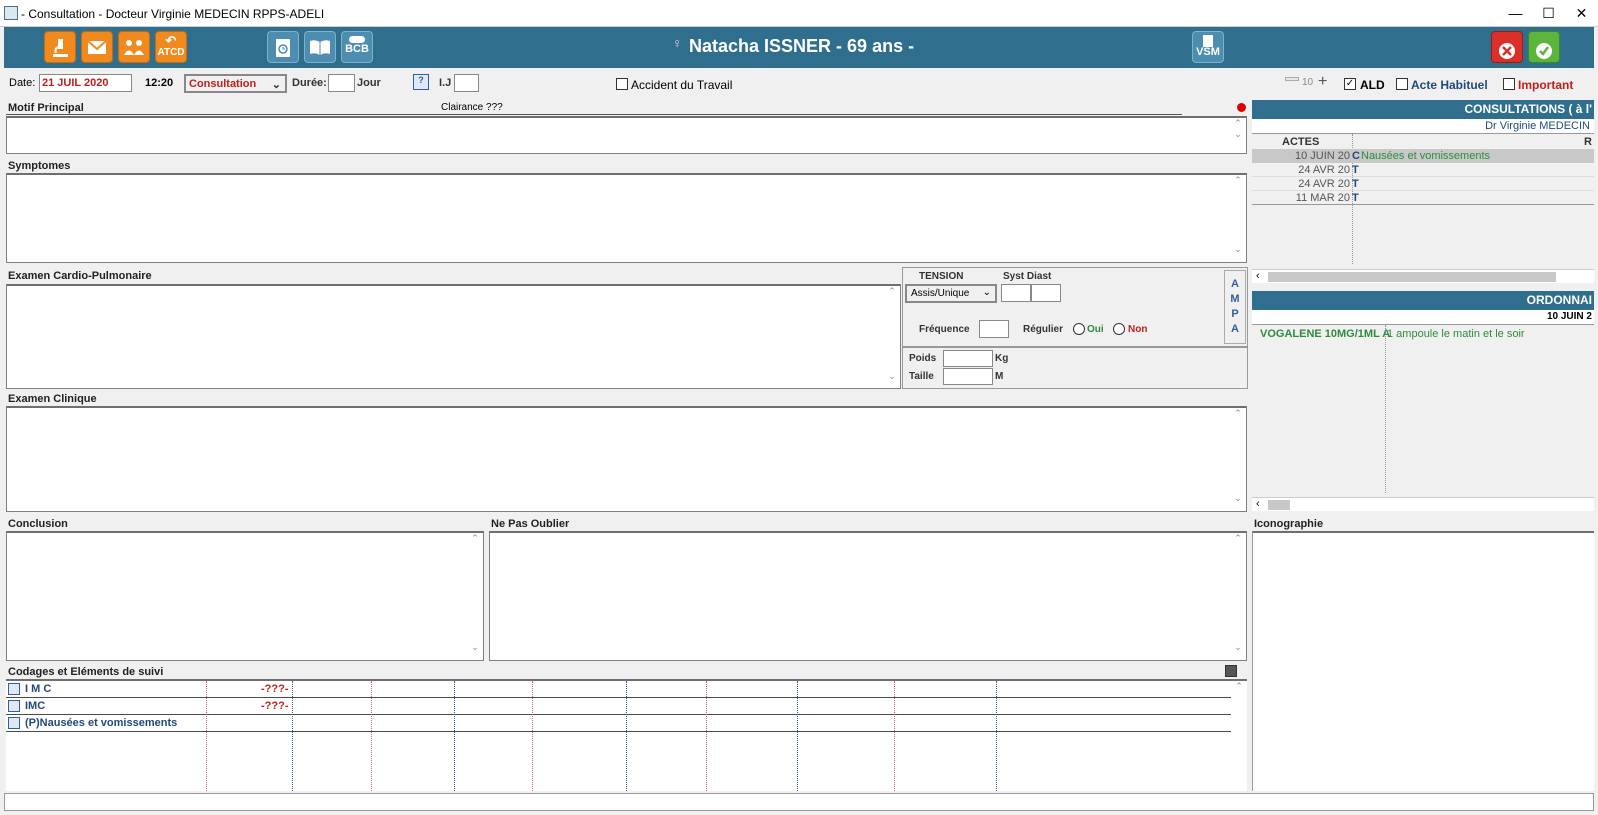 This screenshot has height=815, width=1598. What do you see at coordinates (1301, 142) in the screenshot?
I see `col-actes-header: ACTES` at bounding box center [1301, 142].